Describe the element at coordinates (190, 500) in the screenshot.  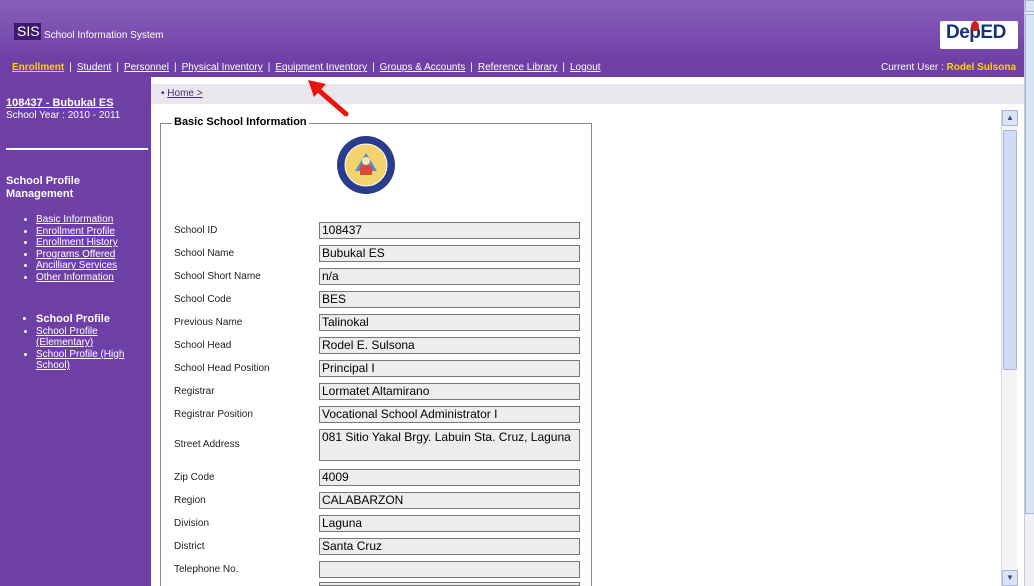
I see `field-label: Region` at that location.